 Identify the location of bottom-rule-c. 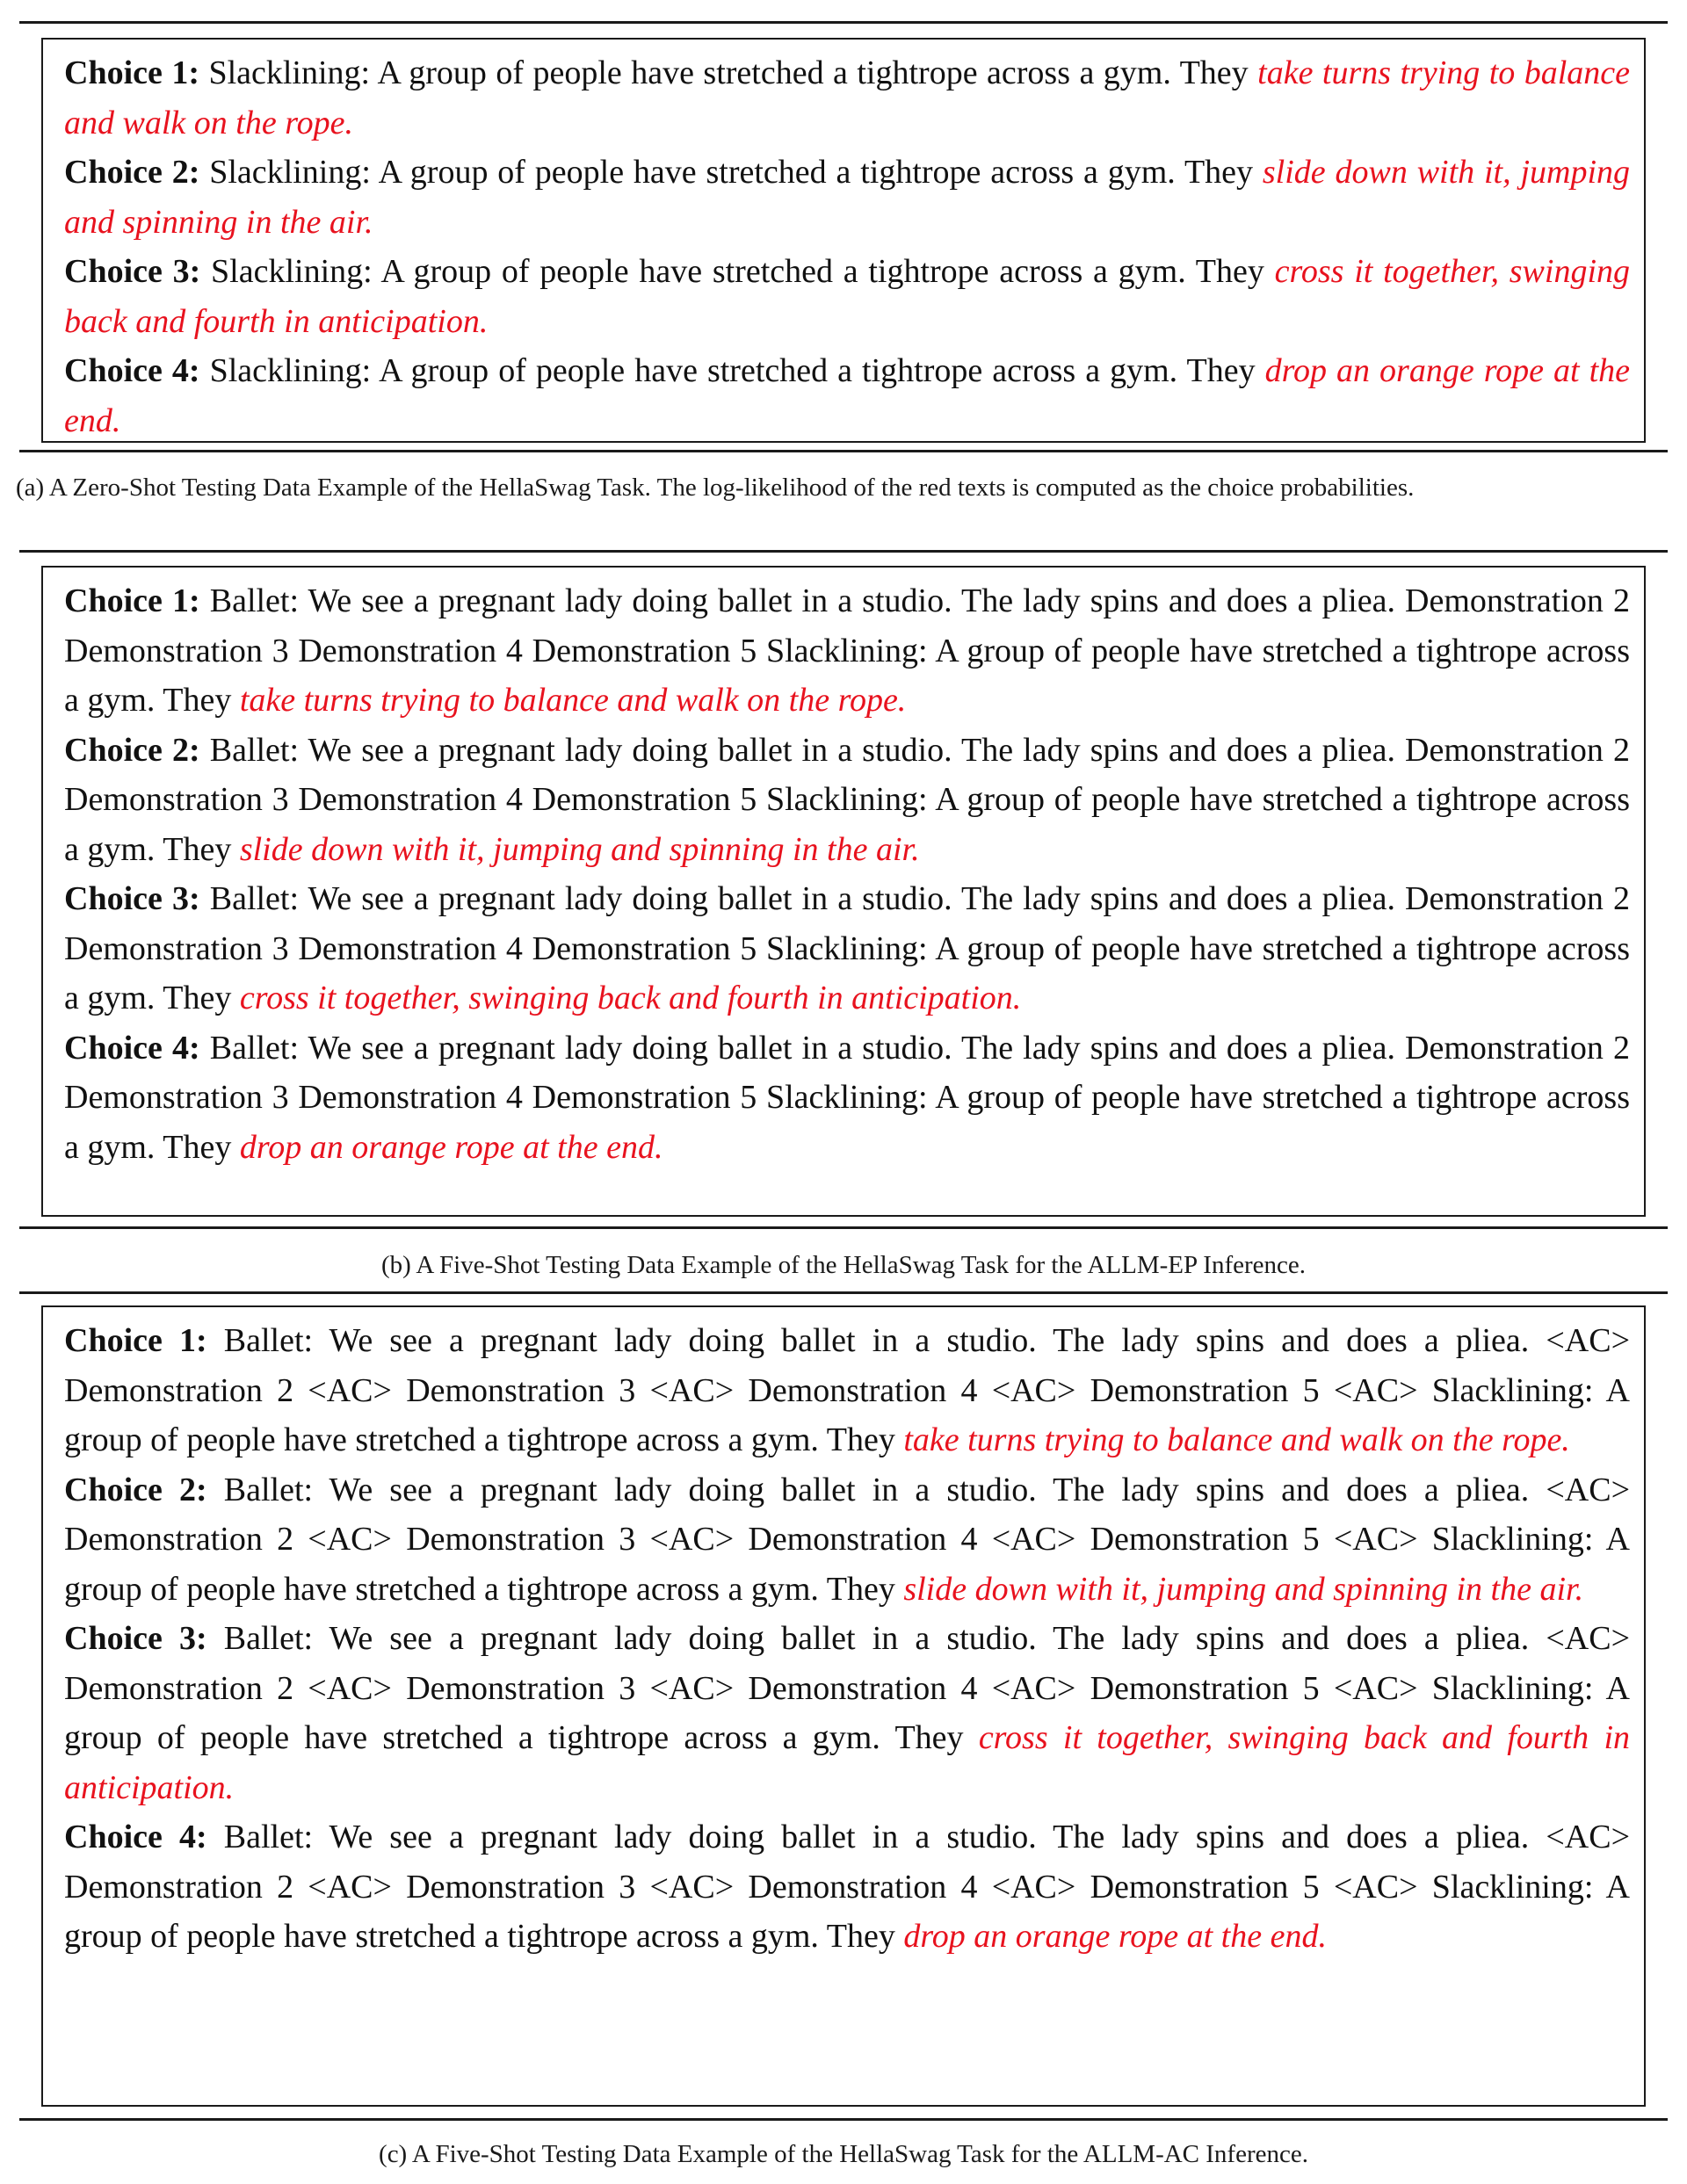
(843, 2119).